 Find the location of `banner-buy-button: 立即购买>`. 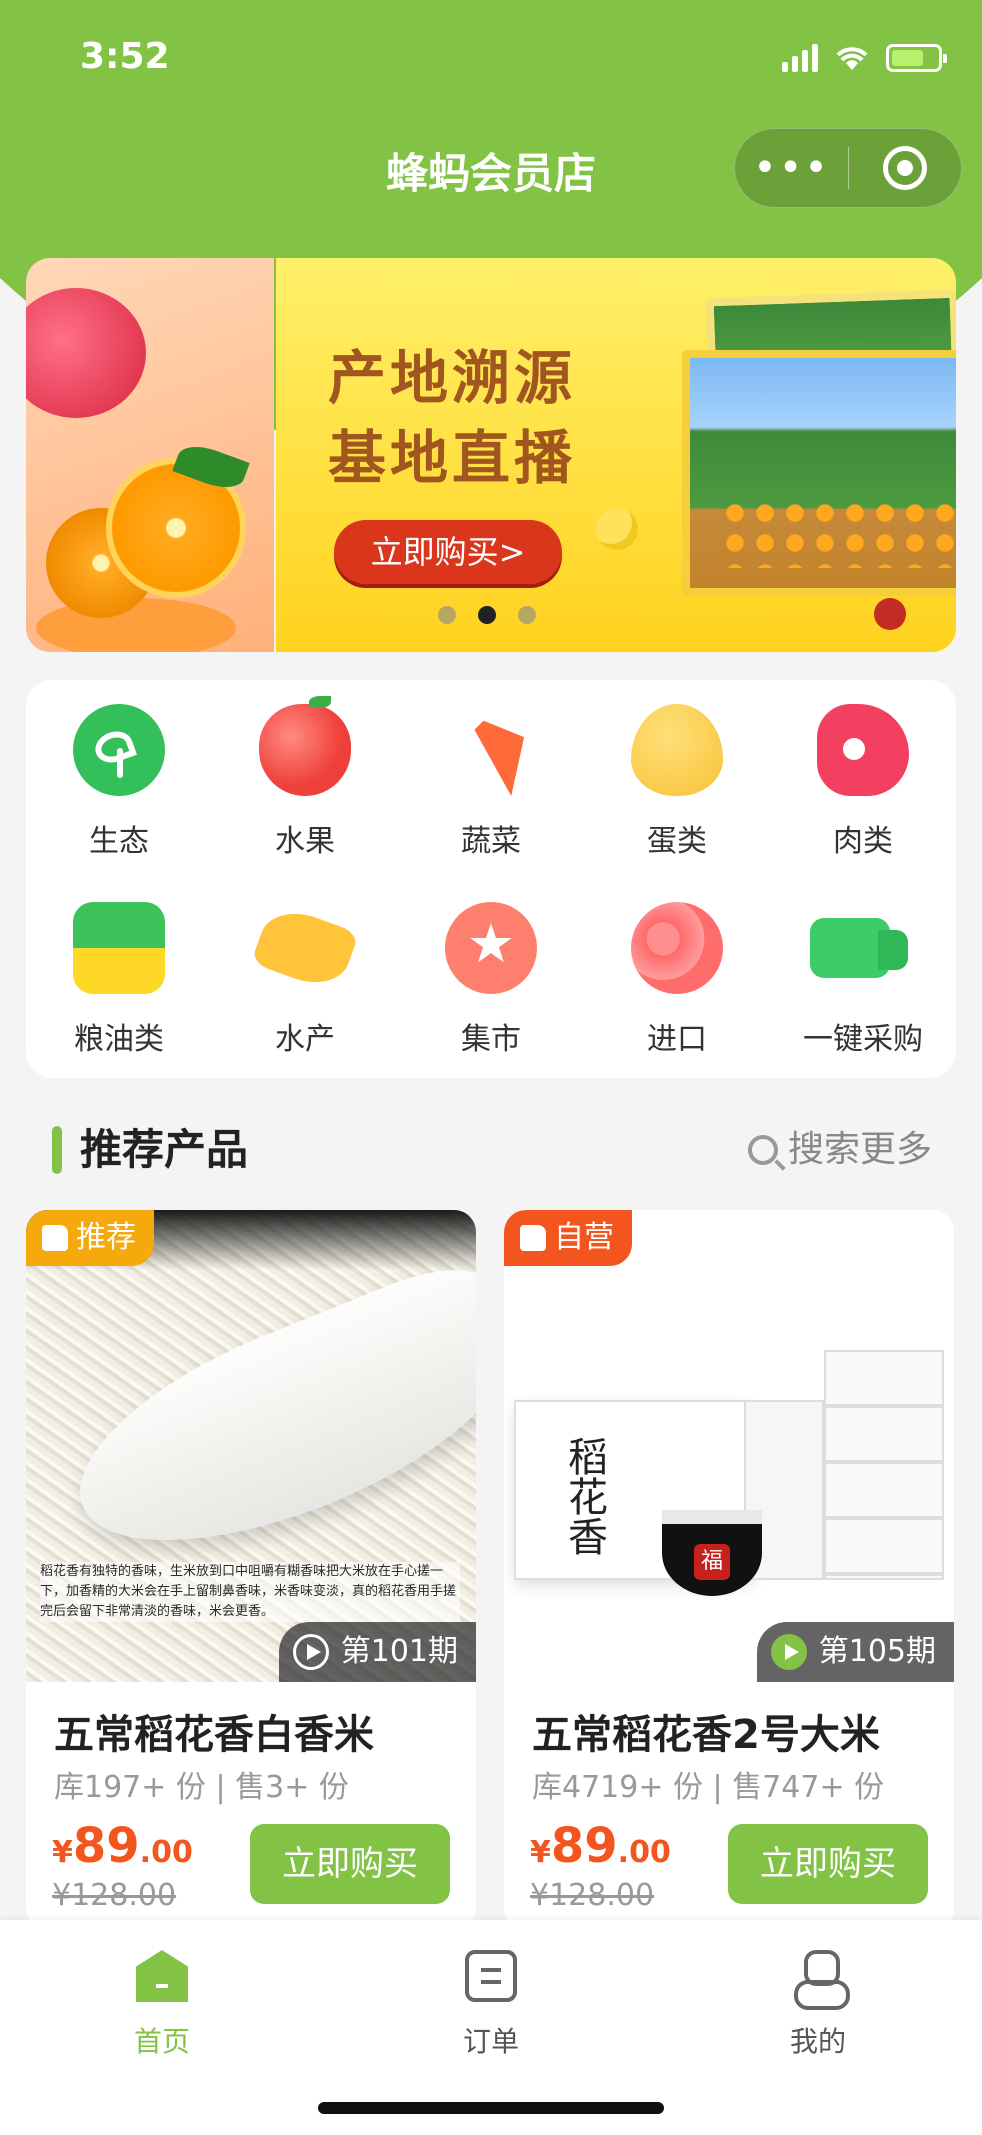

banner-buy-button: 立即购买> is located at coordinates (448, 552).